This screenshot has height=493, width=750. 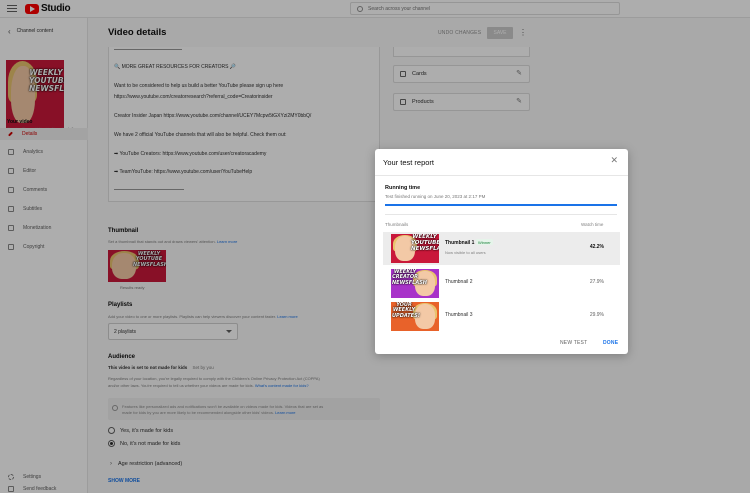 What do you see at coordinates (573, 343) in the screenshot?
I see `new-test-button: NEW TEST` at bounding box center [573, 343].